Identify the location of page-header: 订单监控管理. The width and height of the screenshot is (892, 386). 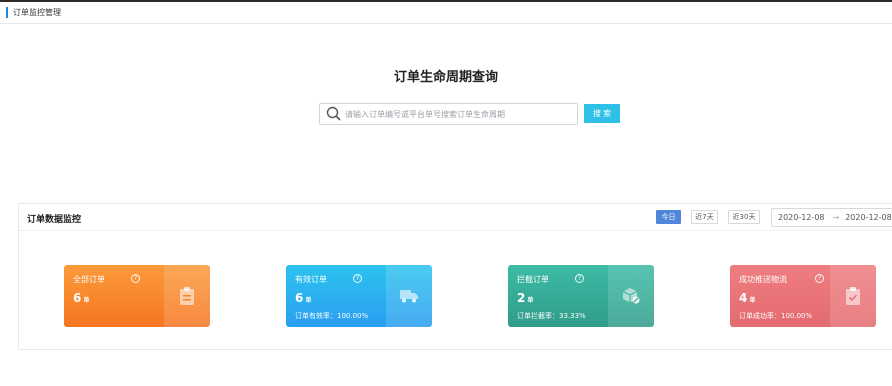
(446, 13).